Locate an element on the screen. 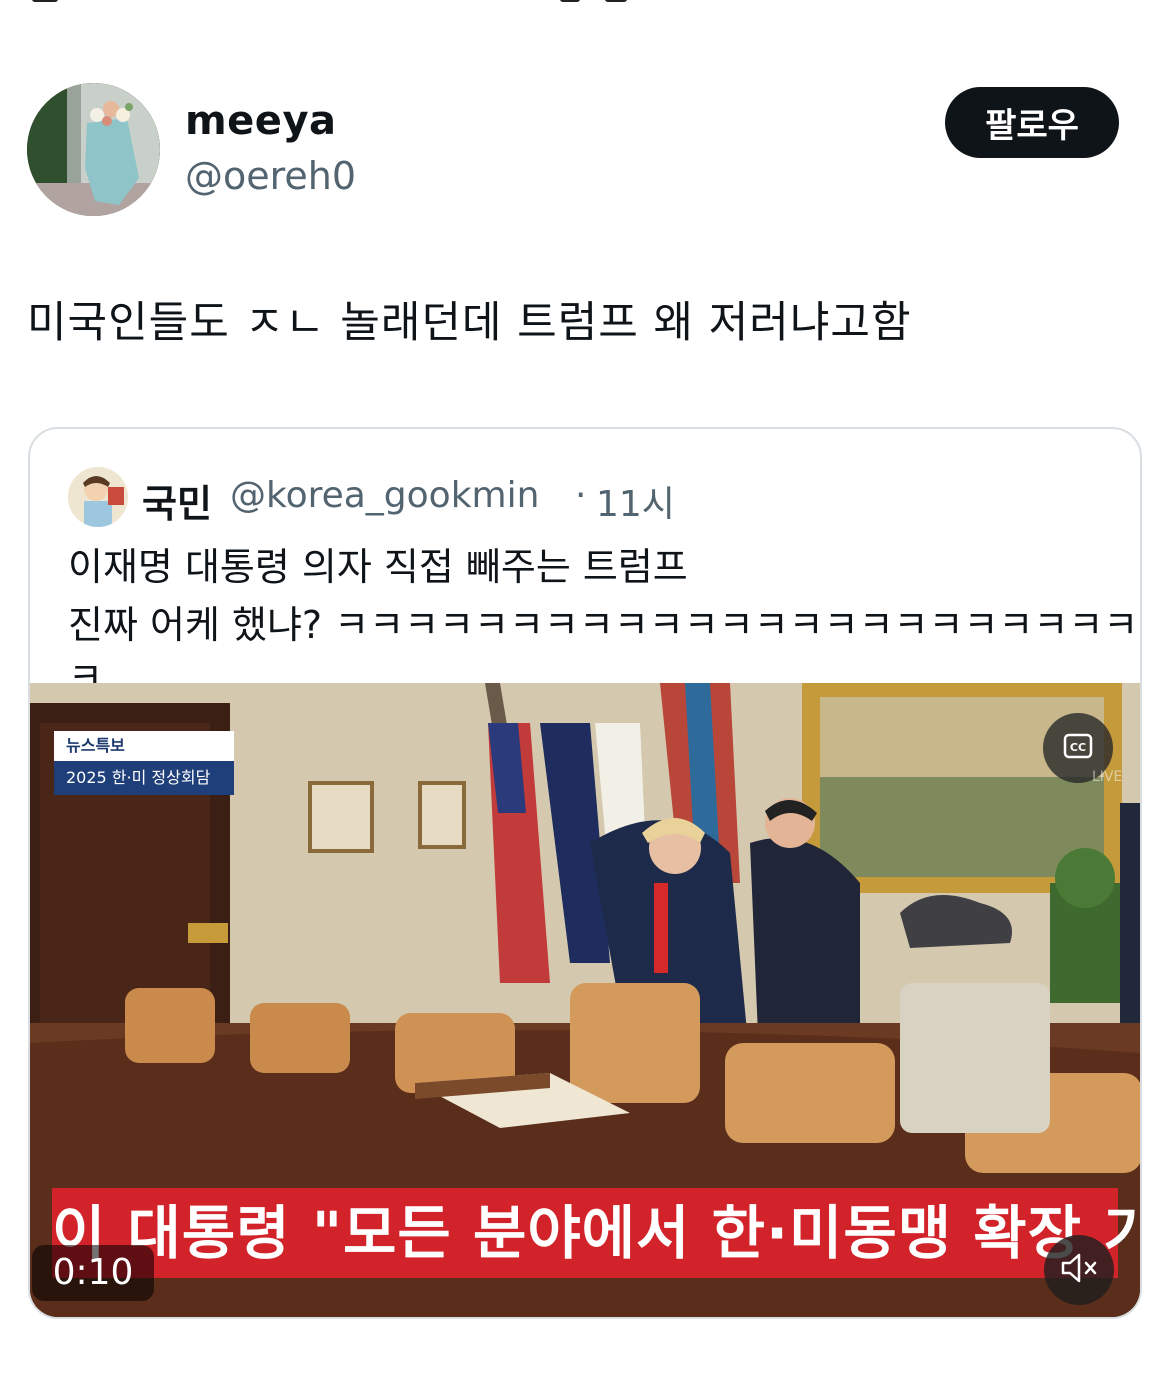 This screenshot has width=1170, height=1373. closed-captions-icon: CC is located at coordinates (1078, 748).